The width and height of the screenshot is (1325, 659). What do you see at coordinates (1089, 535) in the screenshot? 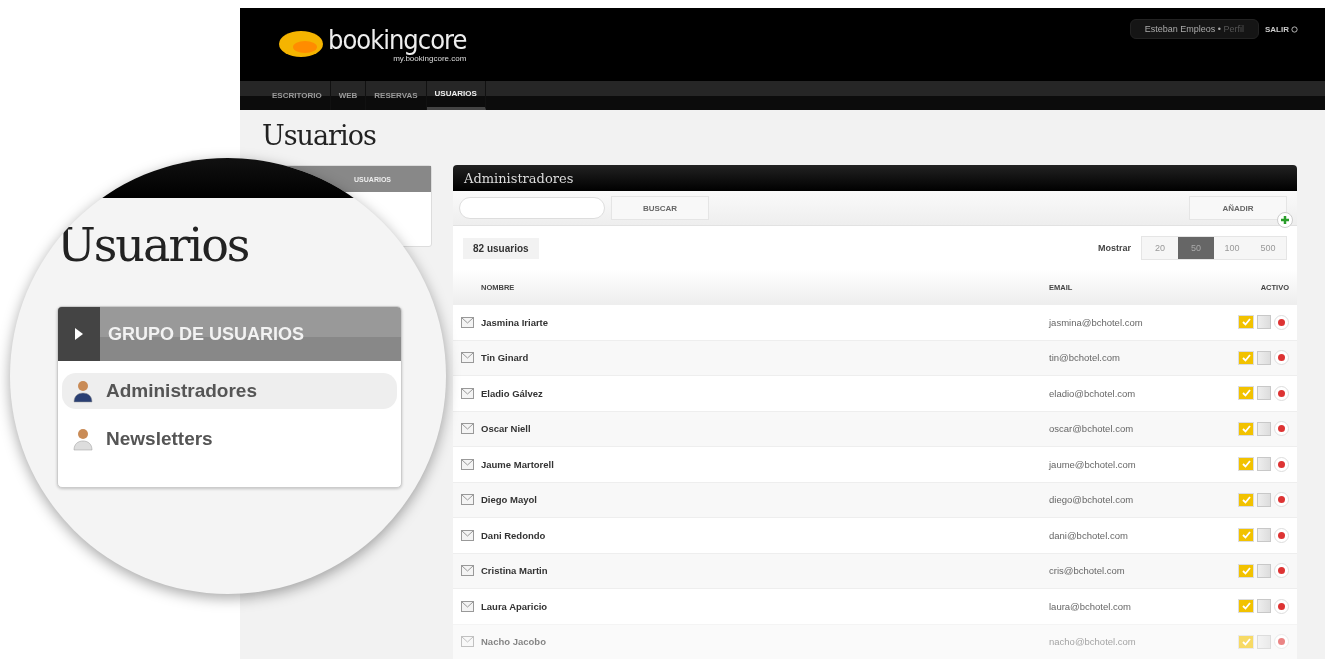
I see `email-cell-text: dani@bchotel.com` at bounding box center [1089, 535].